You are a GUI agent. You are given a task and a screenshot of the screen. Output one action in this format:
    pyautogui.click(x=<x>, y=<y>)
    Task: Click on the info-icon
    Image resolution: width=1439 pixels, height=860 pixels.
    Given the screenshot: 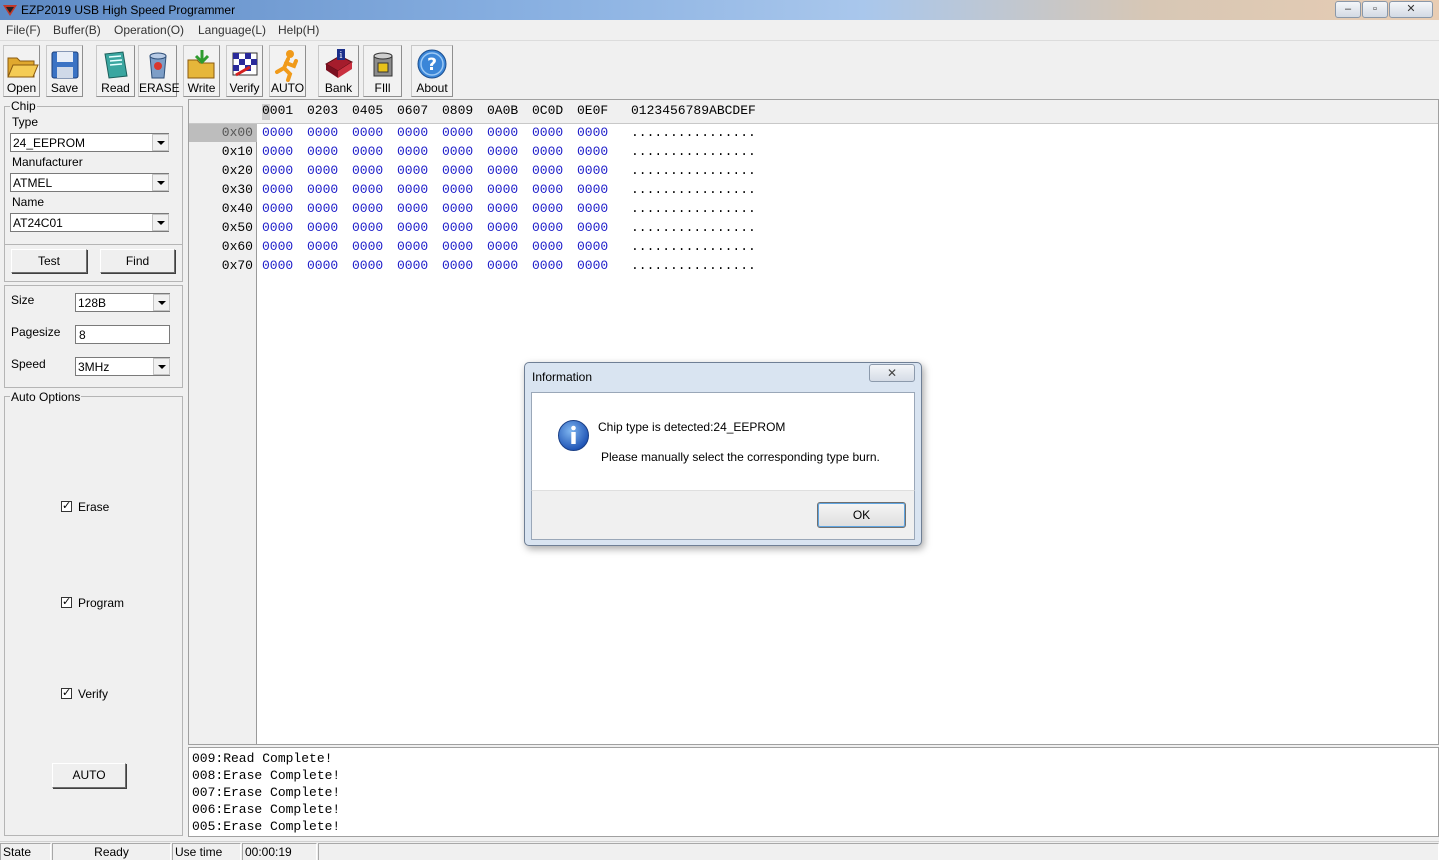 What is the action you would take?
    pyautogui.click(x=573, y=435)
    